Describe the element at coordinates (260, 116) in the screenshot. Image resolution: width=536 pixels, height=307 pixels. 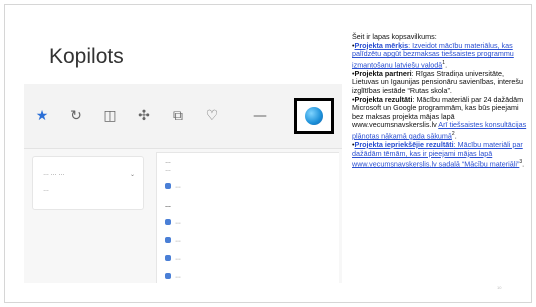
I see `more-icon: —` at that location.